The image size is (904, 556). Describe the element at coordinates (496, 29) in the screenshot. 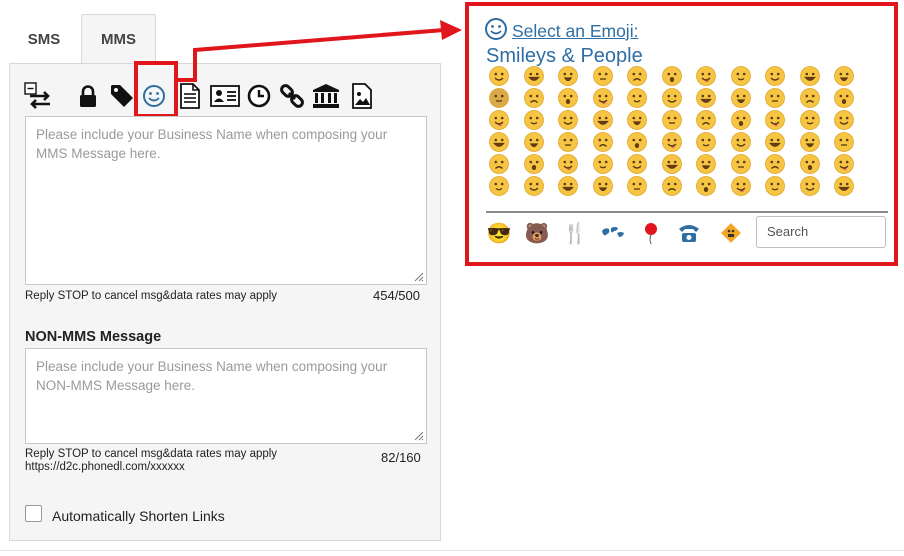

I see `smiley-icon` at that location.